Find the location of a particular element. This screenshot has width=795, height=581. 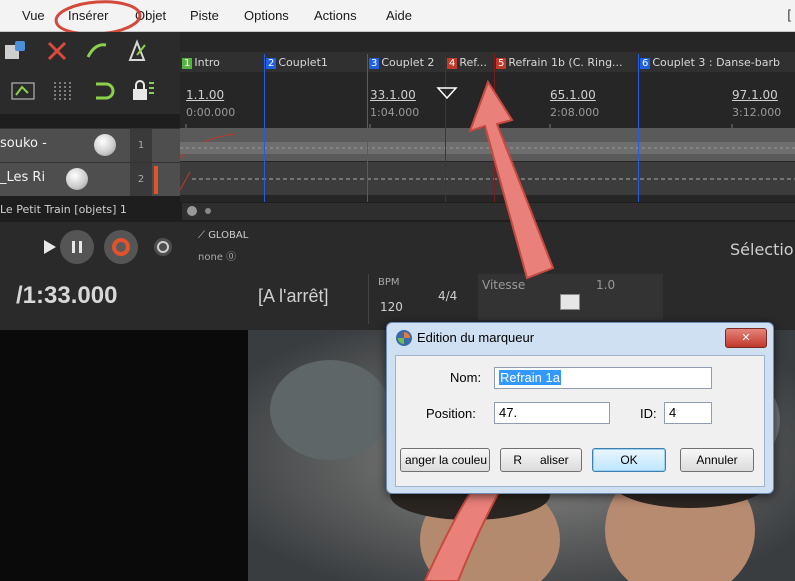

track-header-2: _Les Ri 2 is located at coordinates (90, 179).